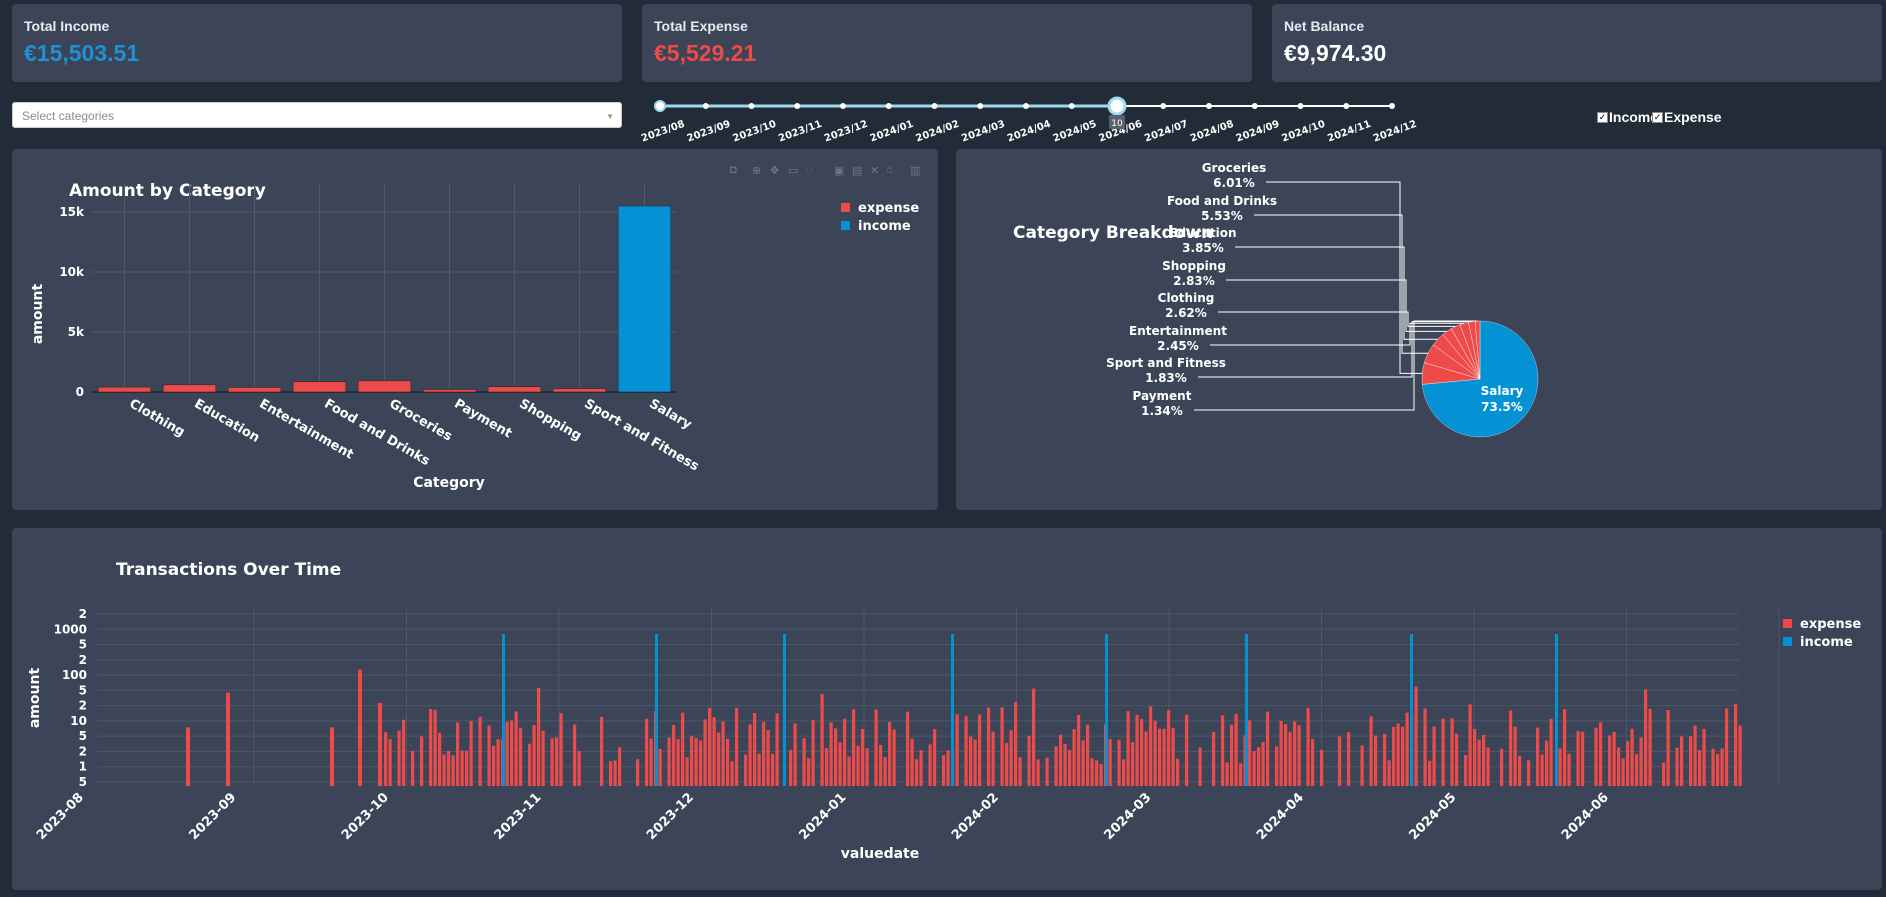  Describe the element at coordinates (660, 106) in the screenshot. I see `slider-start-handle` at that location.